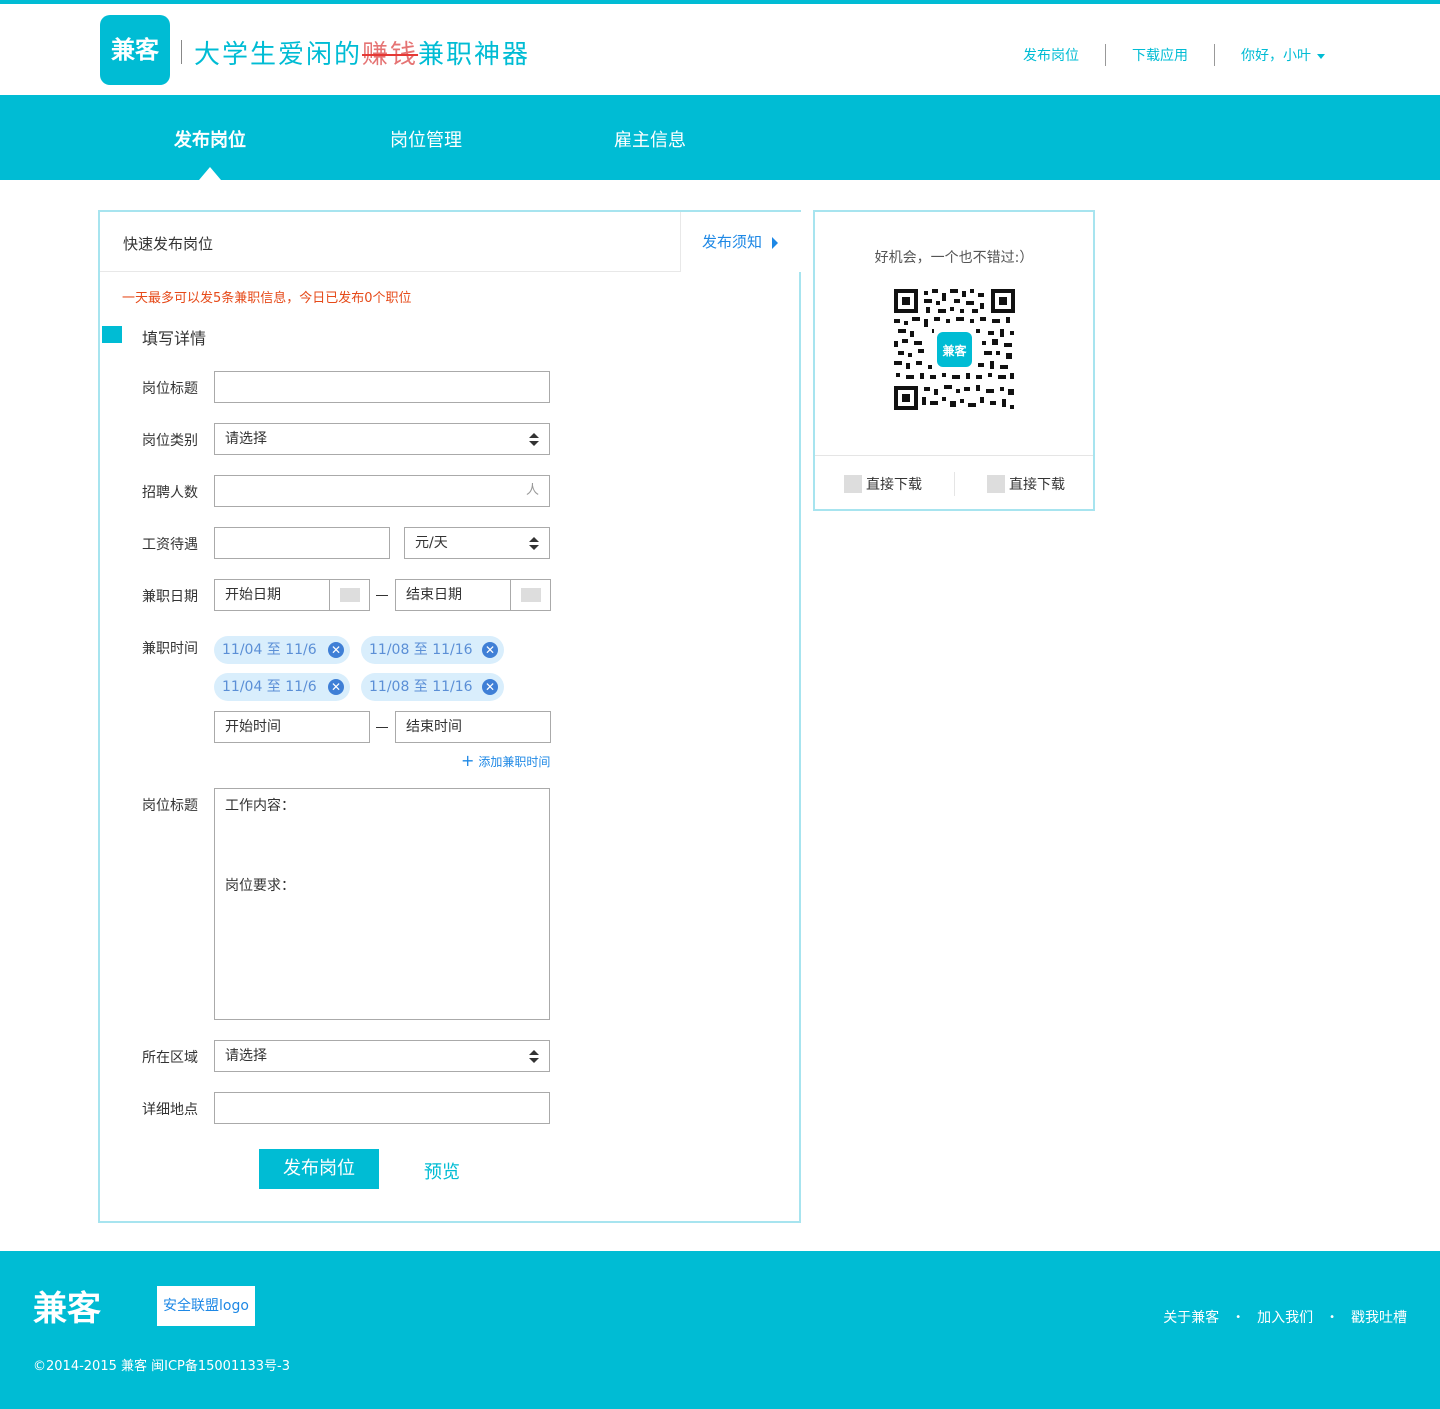 This screenshot has width=1440, height=1409. What do you see at coordinates (292, 727) in the screenshot?
I see `start-time-input: 开始时间` at bounding box center [292, 727].